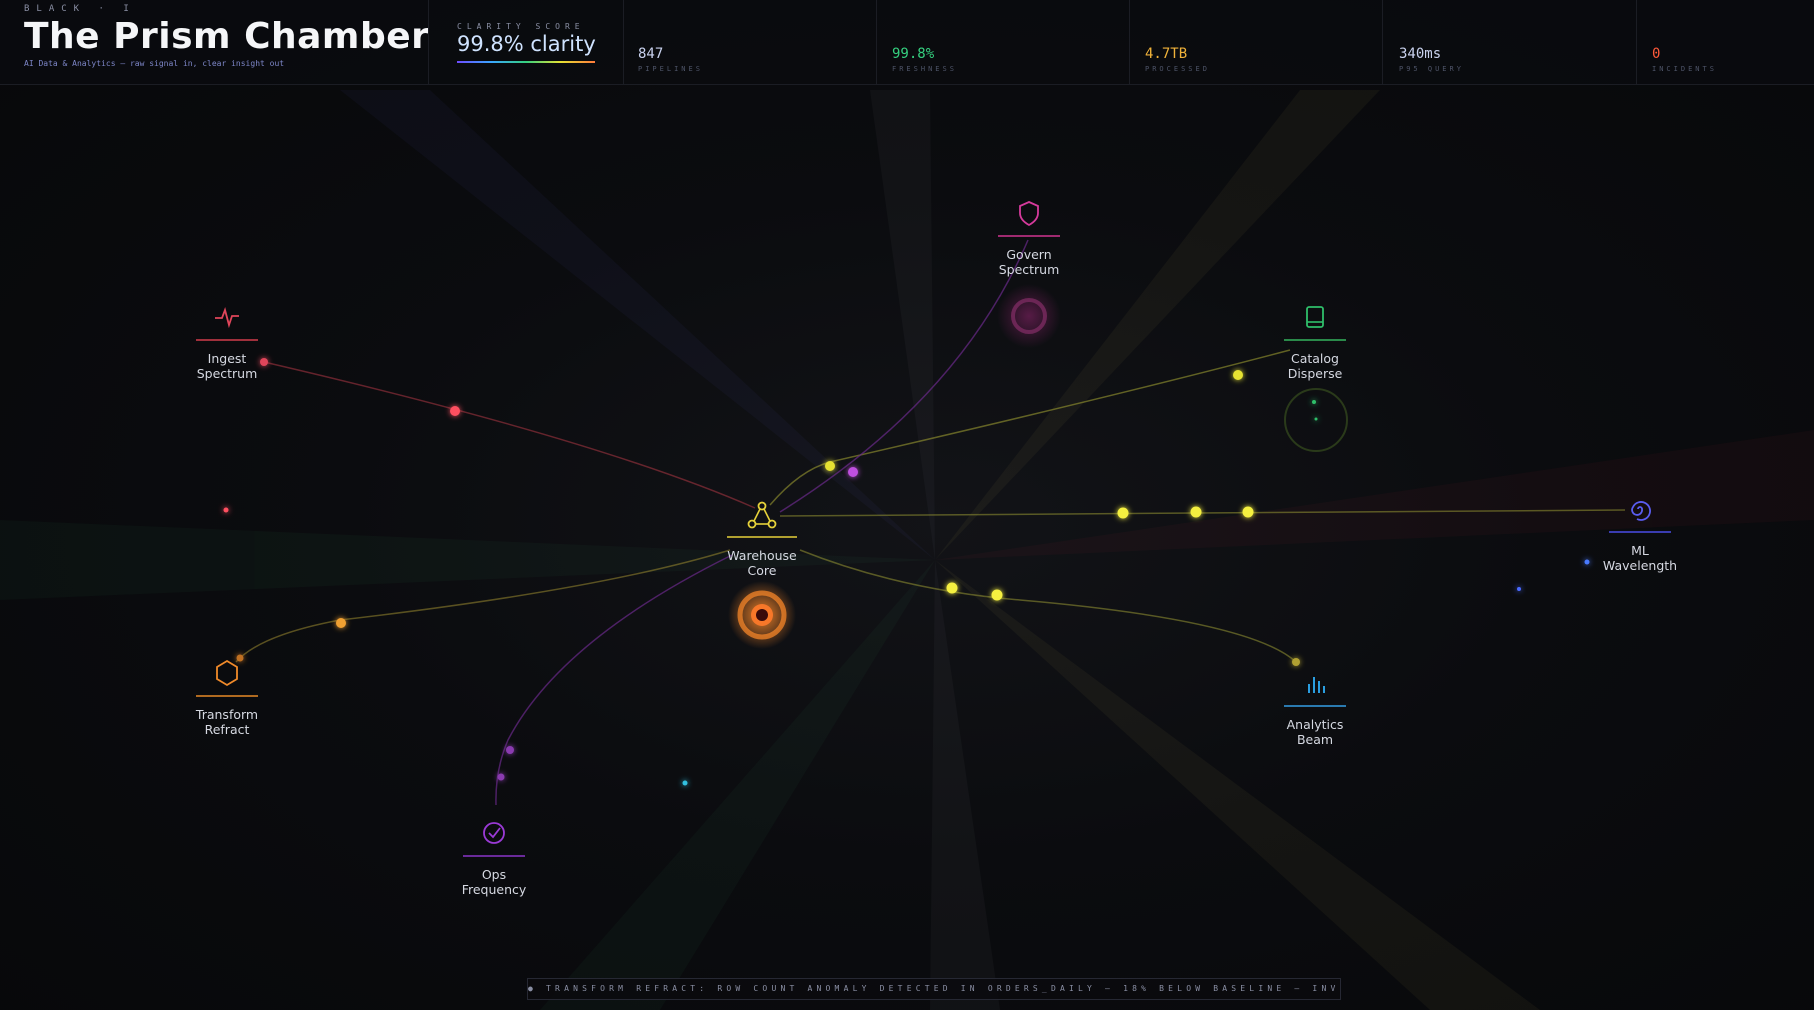 The height and width of the screenshot is (1010, 1814). What do you see at coordinates (1315, 724) in the screenshot?
I see `node-label-line: Analytics` at bounding box center [1315, 724].